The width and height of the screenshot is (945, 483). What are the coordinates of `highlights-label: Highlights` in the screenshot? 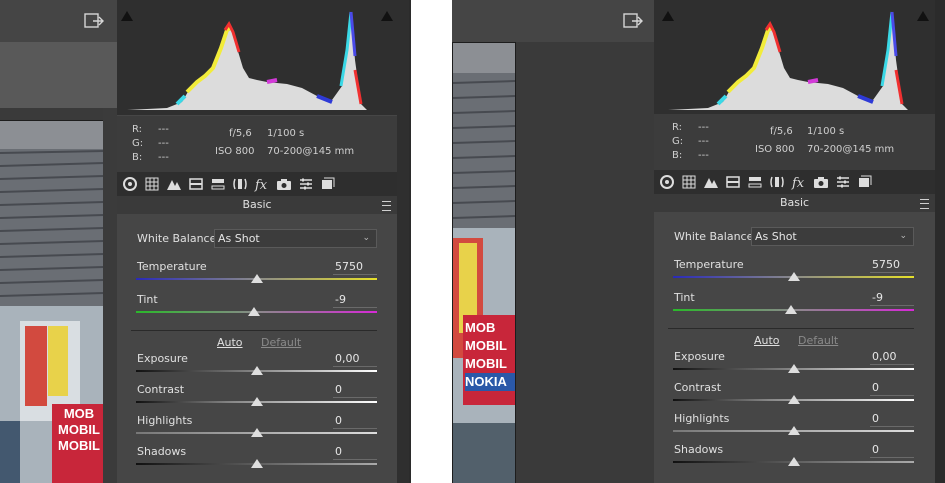 It's located at (702, 418).